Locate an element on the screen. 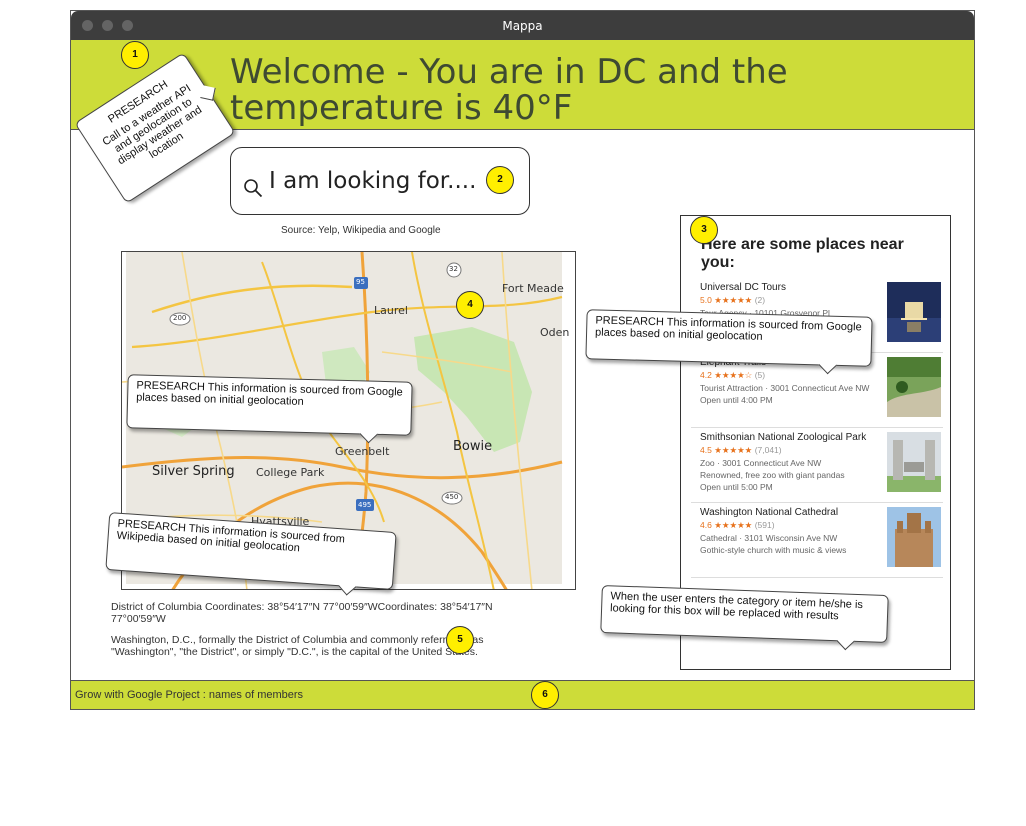 This screenshot has height=826, width=1026. place-rating: 4.6 ★★★★★ (591) is located at coordinates (737, 525).